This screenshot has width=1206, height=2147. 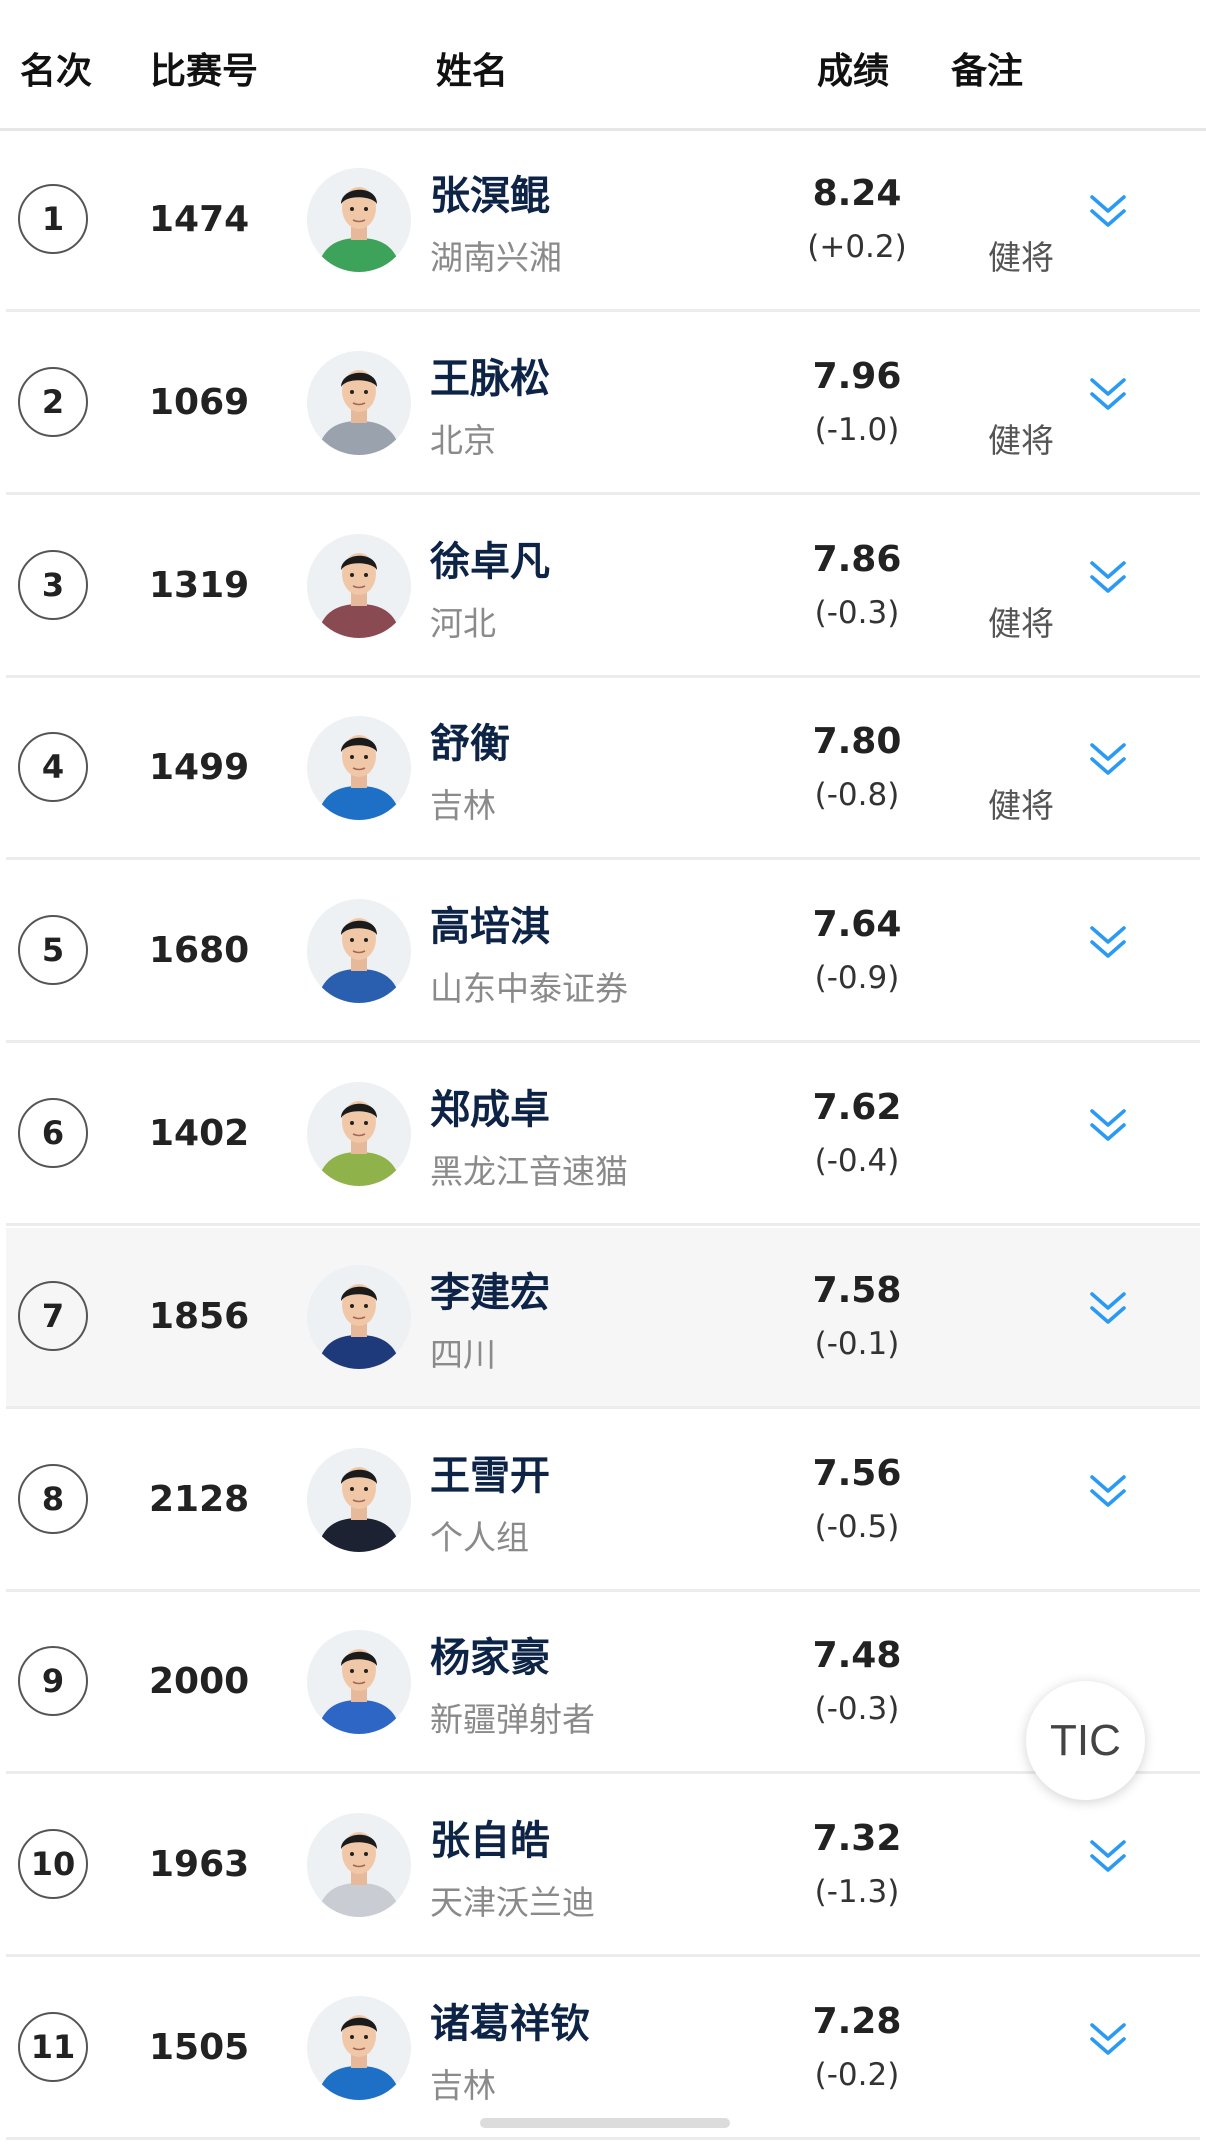 What do you see at coordinates (857, 1344) in the screenshot?
I see `wind-reading: (-0.1)` at bounding box center [857, 1344].